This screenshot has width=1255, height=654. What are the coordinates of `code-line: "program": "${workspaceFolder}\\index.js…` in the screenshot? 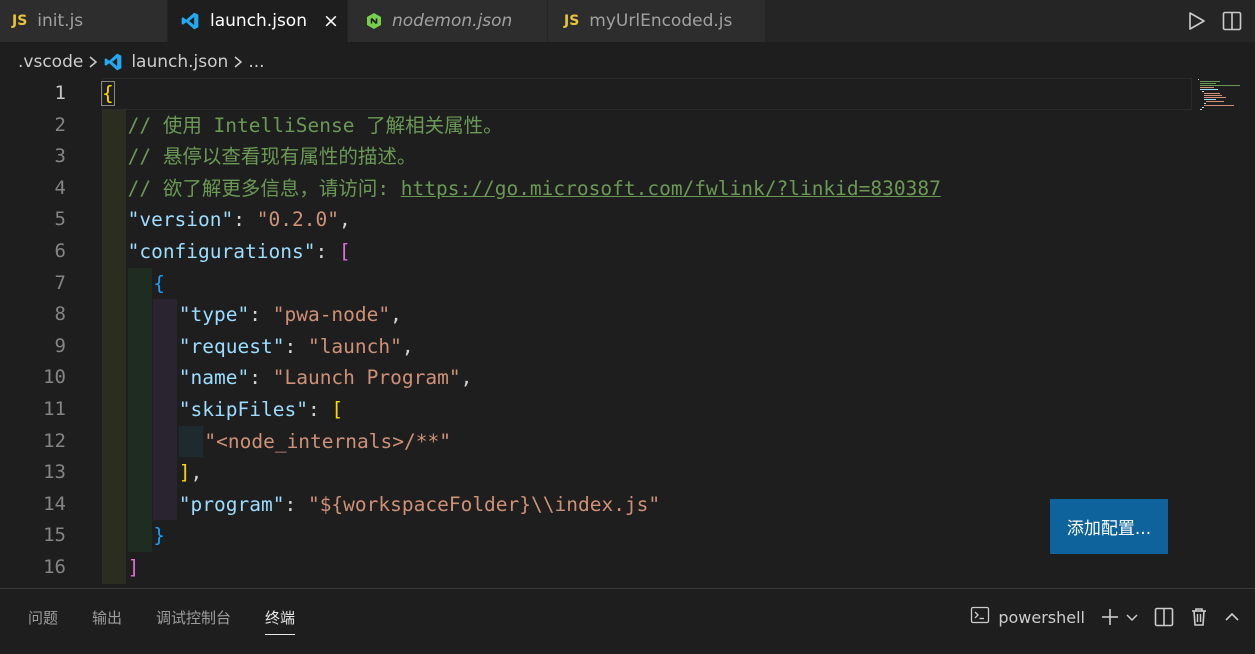 It's located at (419, 505).